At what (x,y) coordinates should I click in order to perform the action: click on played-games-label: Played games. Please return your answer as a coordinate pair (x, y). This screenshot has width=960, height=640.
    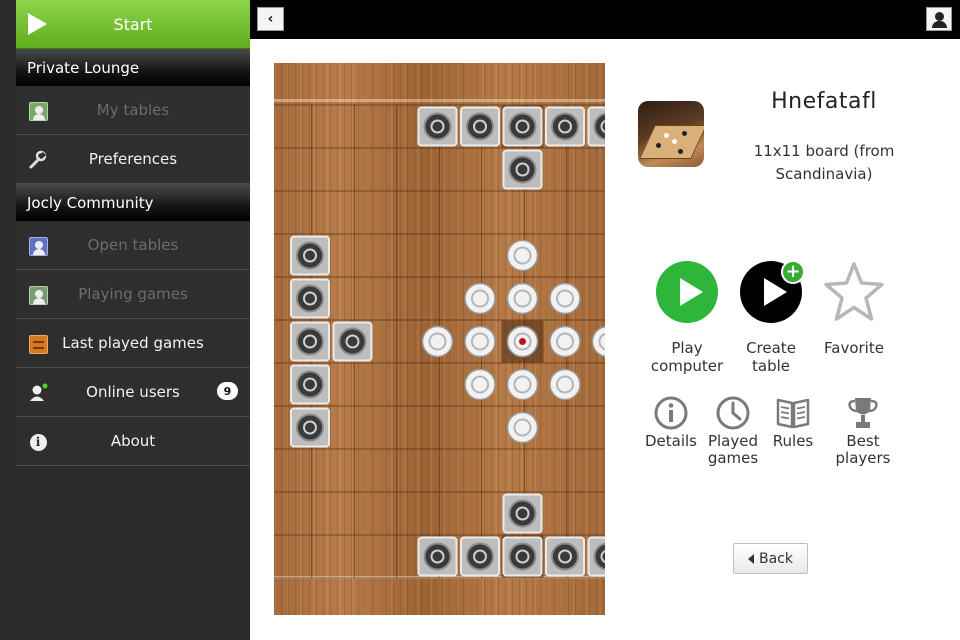
    Looking at the image, I should click on (733, 449).